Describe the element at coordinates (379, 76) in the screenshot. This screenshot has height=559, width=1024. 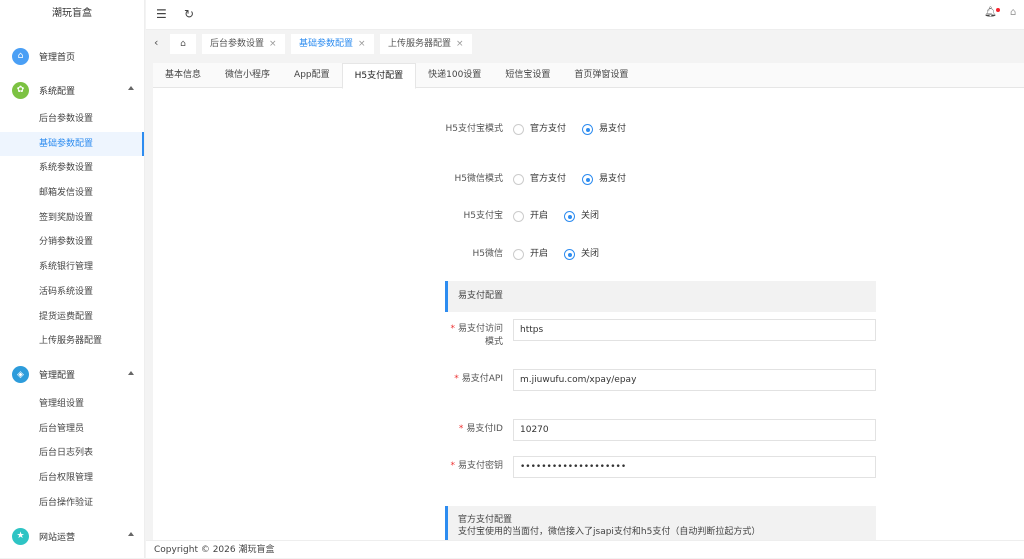
I see `subtab: H5支付配置` at that location.